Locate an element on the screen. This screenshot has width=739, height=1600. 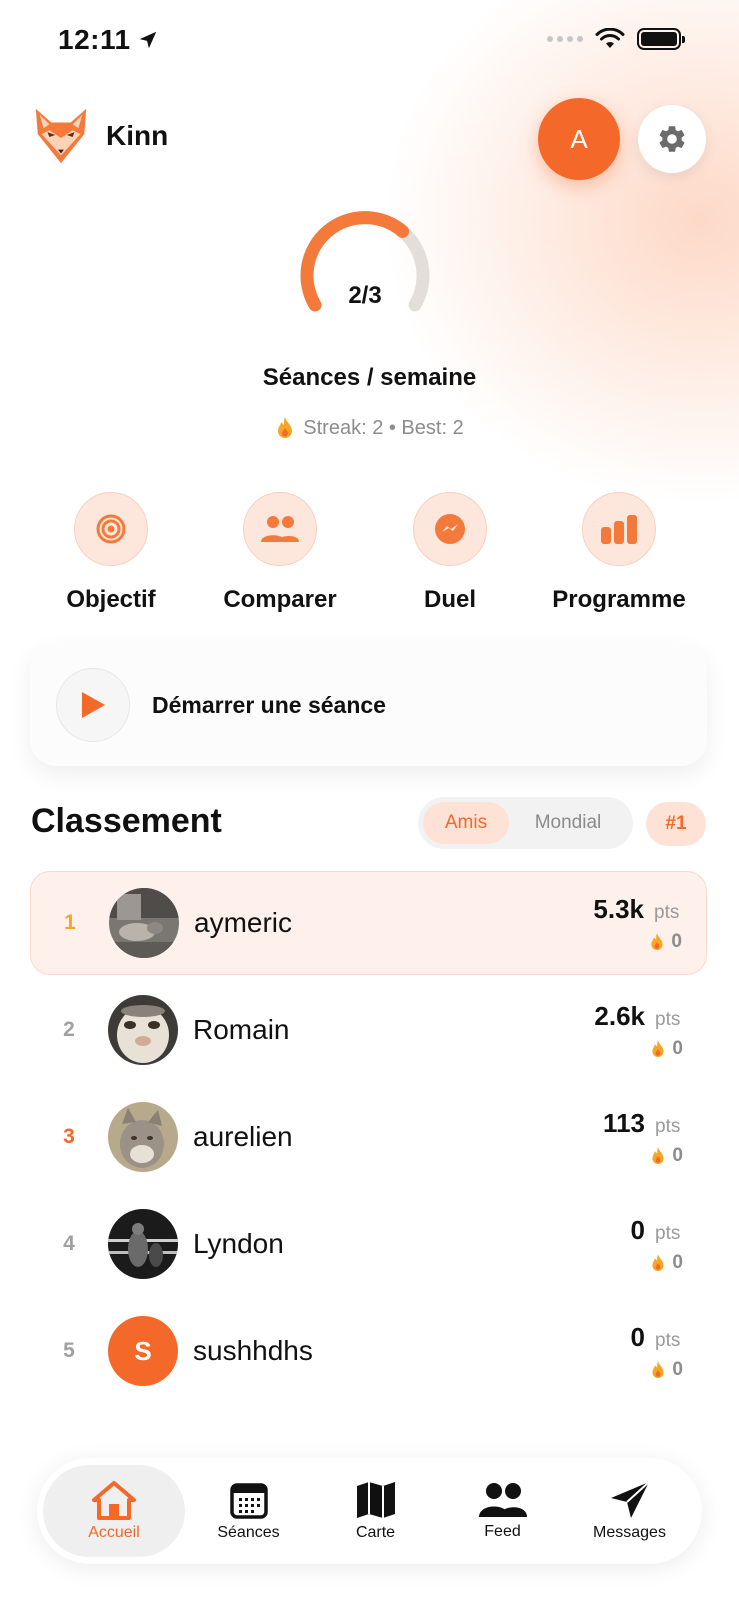
quick-action-objectif: Objectif is located at coordinates (111, 553).